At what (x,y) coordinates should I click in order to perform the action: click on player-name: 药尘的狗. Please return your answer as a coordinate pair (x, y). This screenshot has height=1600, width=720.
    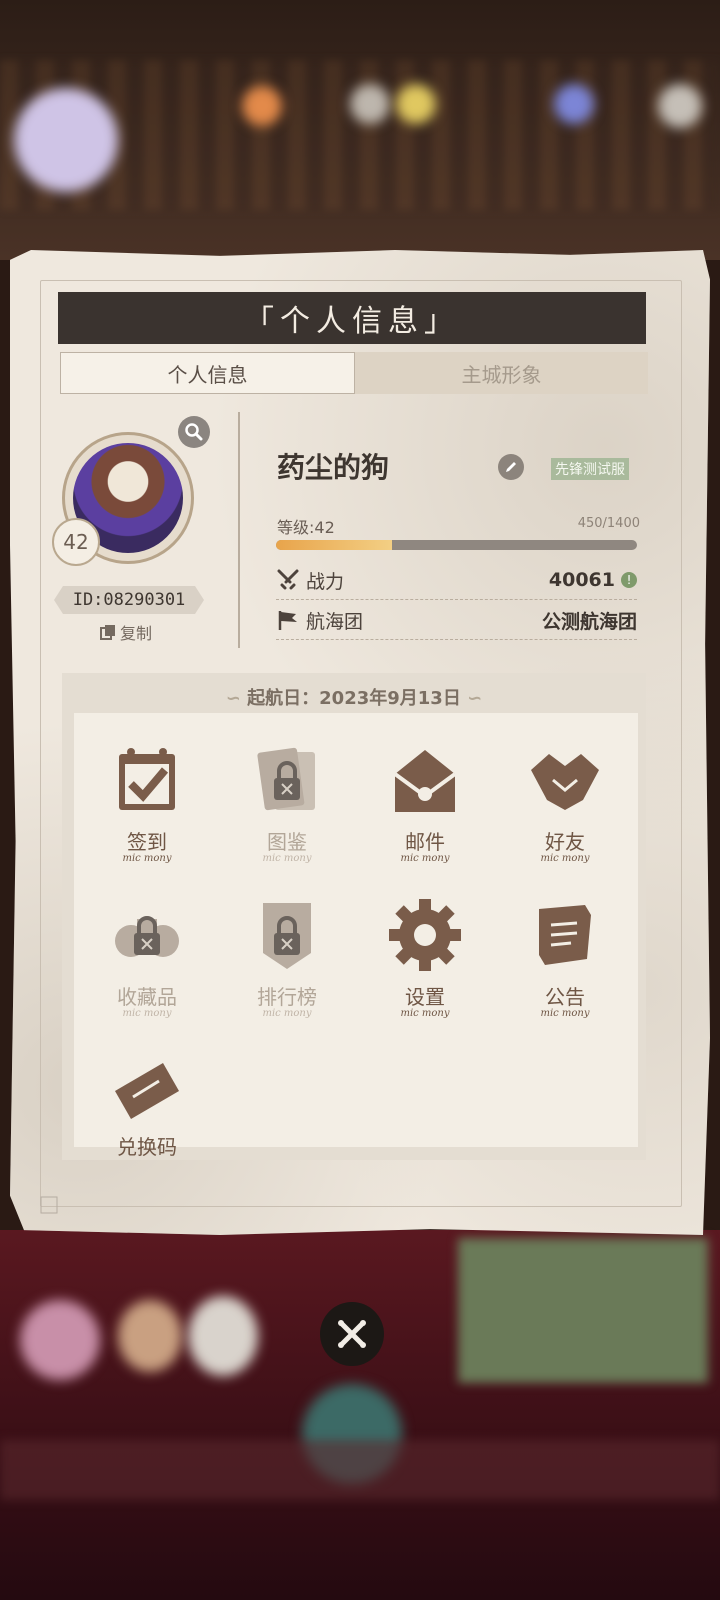
    Looking at the image, I should click on (333, 467).